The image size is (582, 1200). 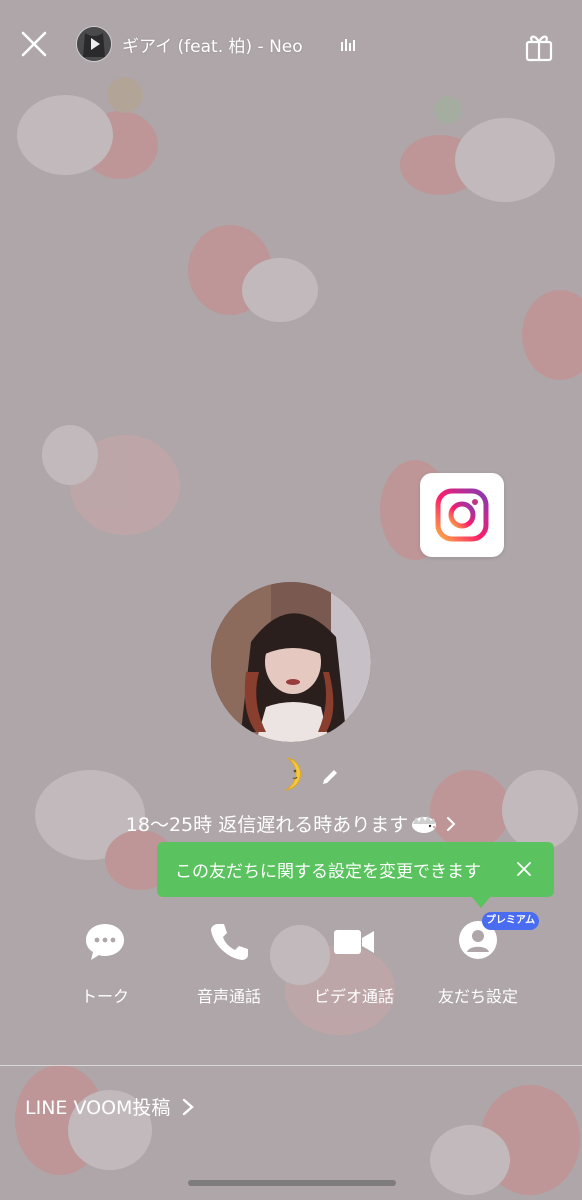 What do you see at coordinates (510, 921) in the screenshot?
I see `premium-badge: プレミアム` at bounding box center [510, 921].